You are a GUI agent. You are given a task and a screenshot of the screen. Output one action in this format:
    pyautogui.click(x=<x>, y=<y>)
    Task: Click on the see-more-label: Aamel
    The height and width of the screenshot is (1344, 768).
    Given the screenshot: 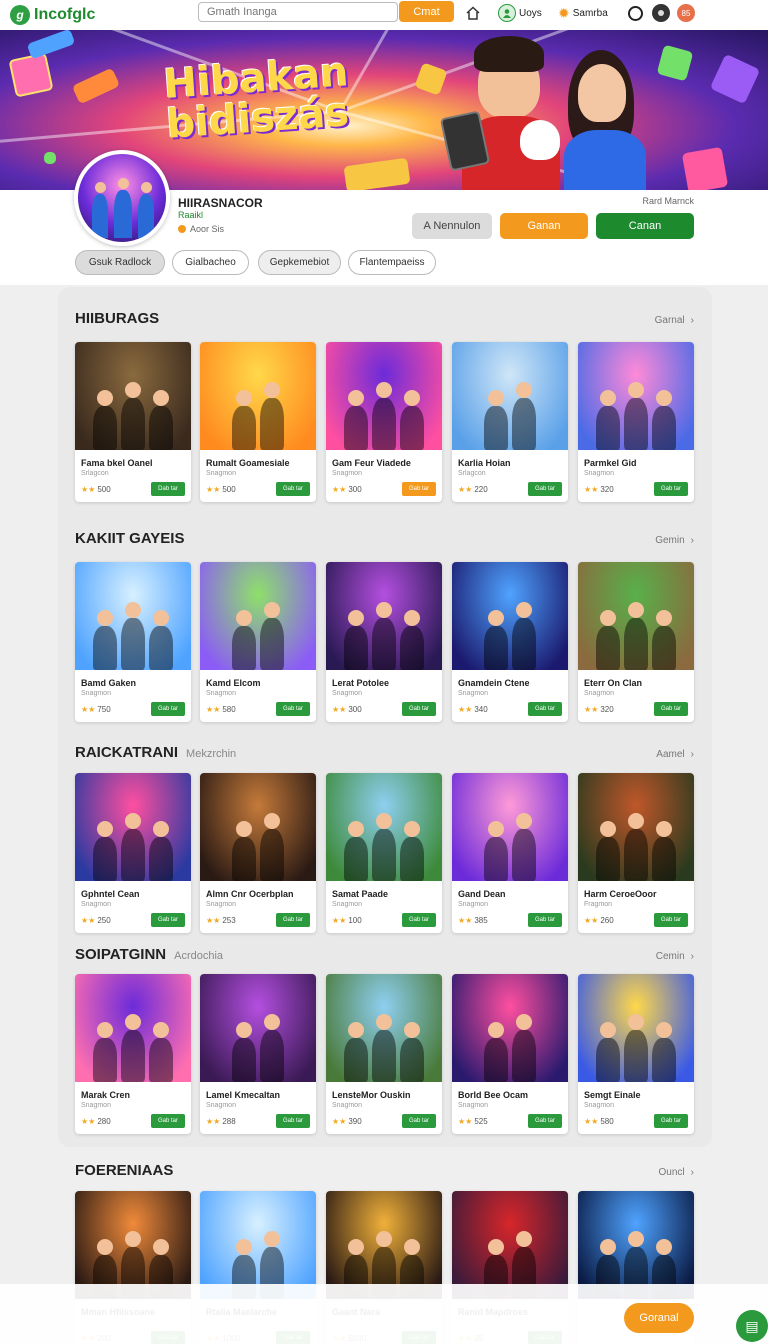 What is the action you would take?
    pyautogui.click(x=670, y=754)
    